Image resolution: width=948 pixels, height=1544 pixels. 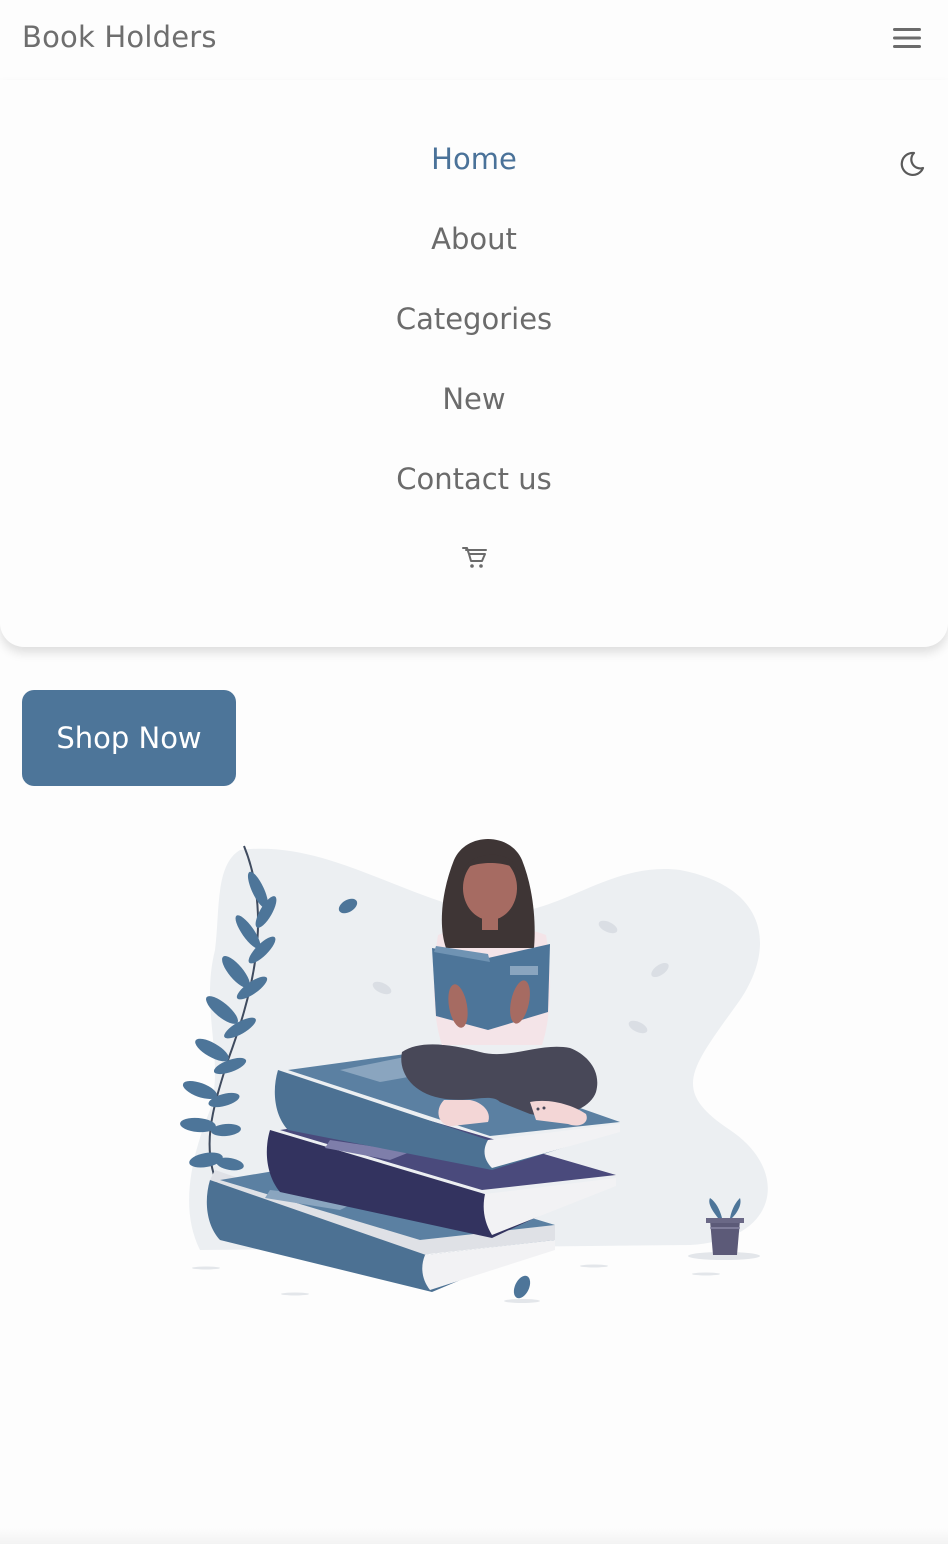 I want to click on site-header: Book Holders, so click(x=474, y=40).